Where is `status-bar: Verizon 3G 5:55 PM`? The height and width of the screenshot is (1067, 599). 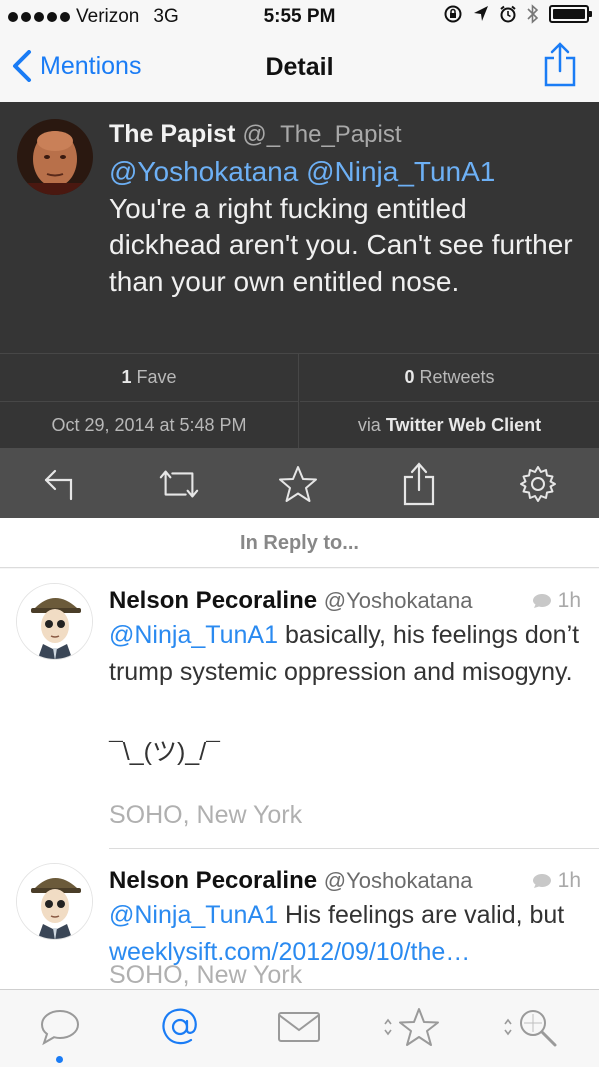
status-bar: Verizon 3G 5:55 PM is located at coordinates (299, 17).